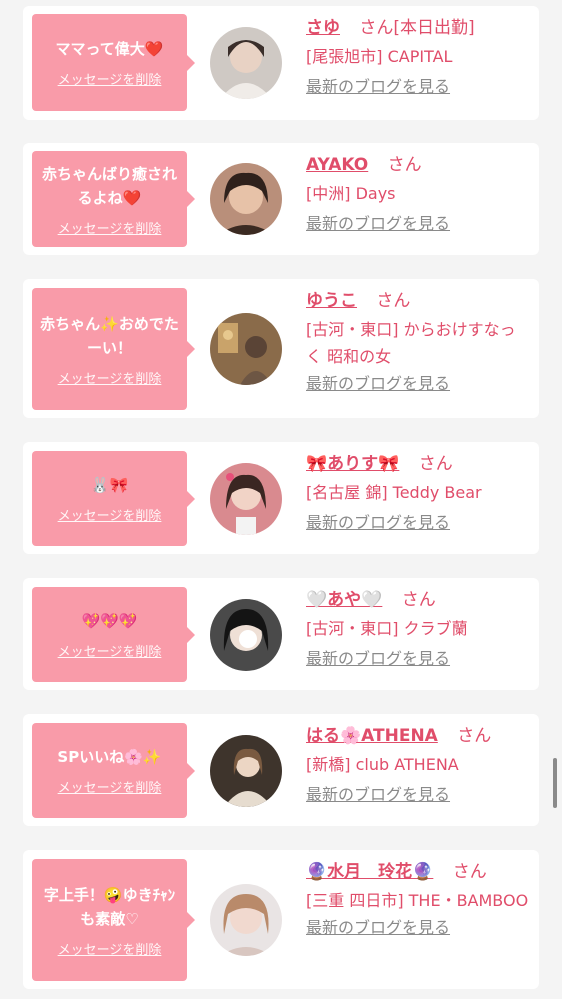 The image size is (562, 999). I want to click on message-text: 💖💖💖, so click(109, 621).